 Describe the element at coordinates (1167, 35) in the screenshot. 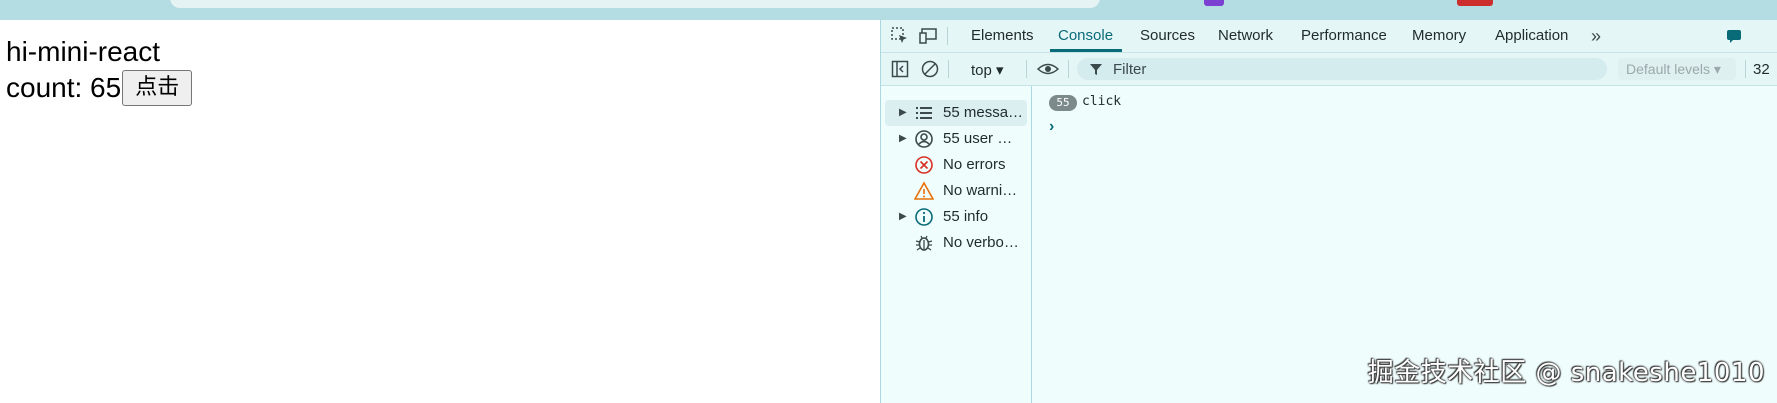

I see `tab-sources: Sources` at that location.